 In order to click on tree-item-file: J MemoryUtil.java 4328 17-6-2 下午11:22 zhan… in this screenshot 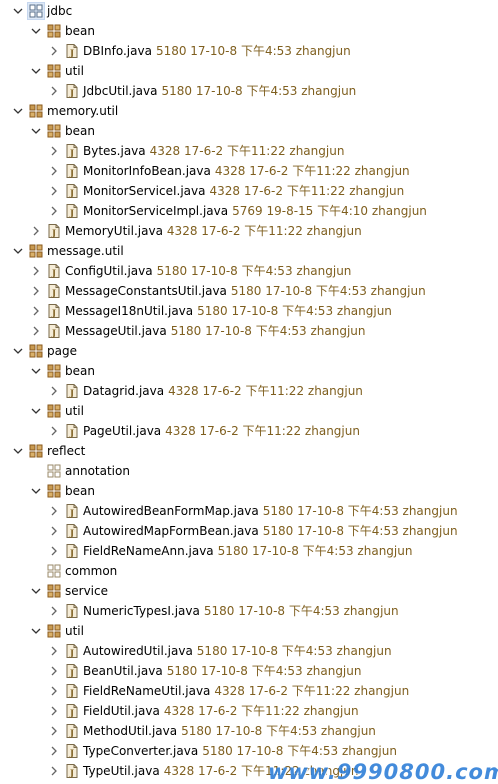, I will do `click(249, 231)`.